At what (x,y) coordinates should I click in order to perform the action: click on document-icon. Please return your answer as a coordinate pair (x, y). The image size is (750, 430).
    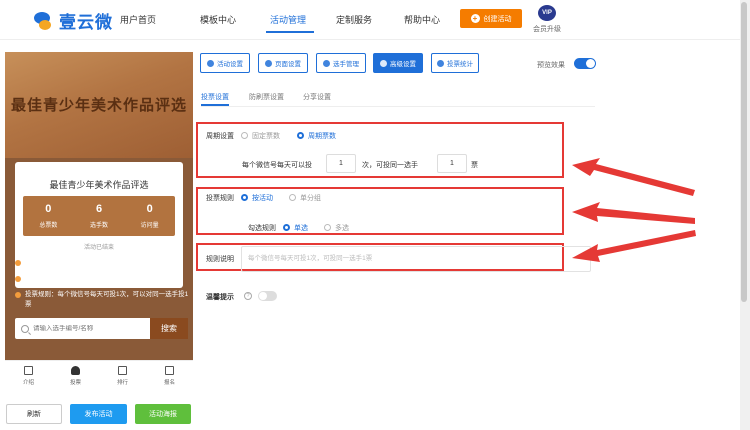
    Looking at the image, I should click on (28, 370).